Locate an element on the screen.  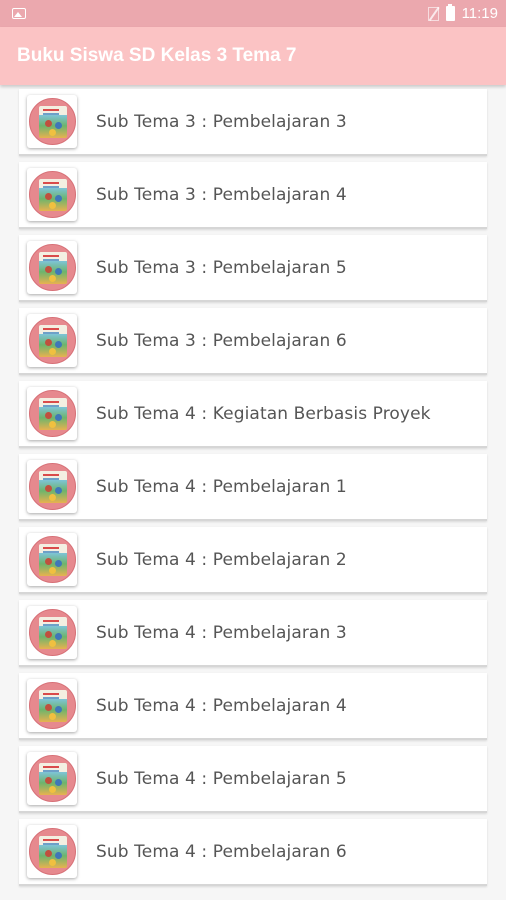
list-item: Sub Tema 4 : Pembelajaran 3 is located at coordinates (253, 633).